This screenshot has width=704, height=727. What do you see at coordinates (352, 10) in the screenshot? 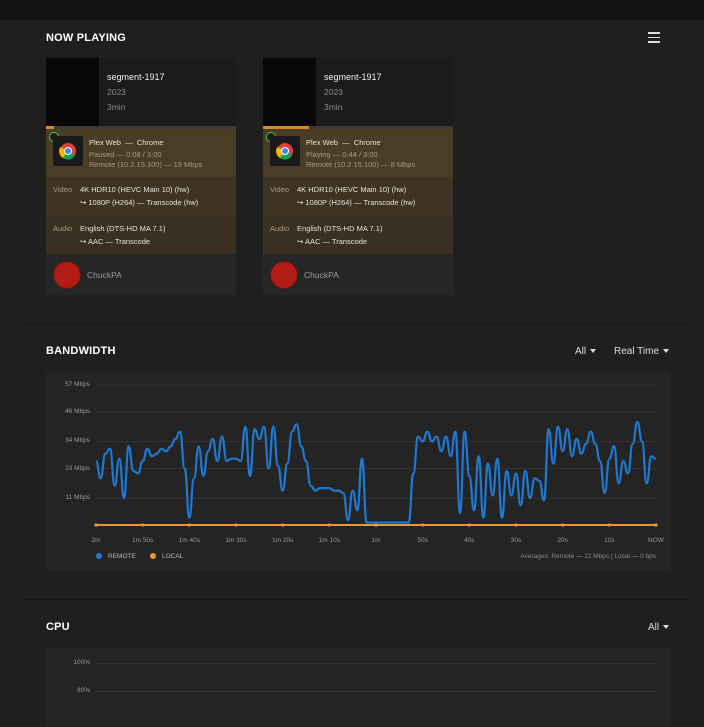
I see `top-bar` at bounding box center [352, 10].